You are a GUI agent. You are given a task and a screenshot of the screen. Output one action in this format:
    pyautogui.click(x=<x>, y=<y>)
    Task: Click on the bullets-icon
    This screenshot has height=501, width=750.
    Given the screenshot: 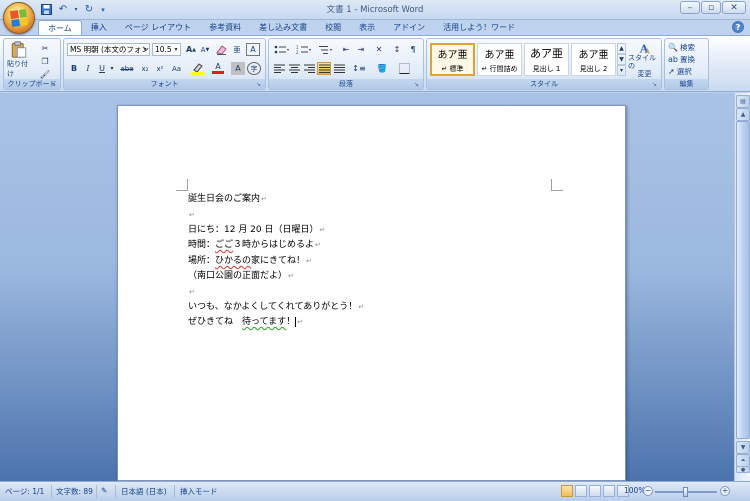 What is the action you would take?
    pyautogui.click(x=282, y=49)
    